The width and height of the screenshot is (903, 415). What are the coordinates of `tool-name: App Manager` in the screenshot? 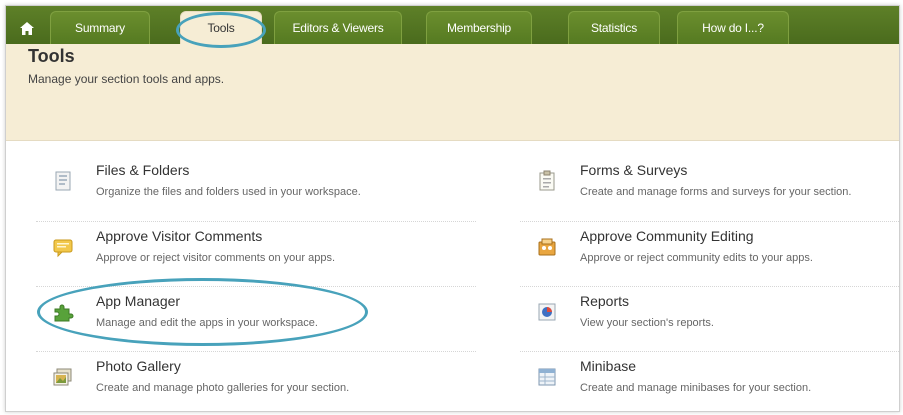 It's located at (138, 301).